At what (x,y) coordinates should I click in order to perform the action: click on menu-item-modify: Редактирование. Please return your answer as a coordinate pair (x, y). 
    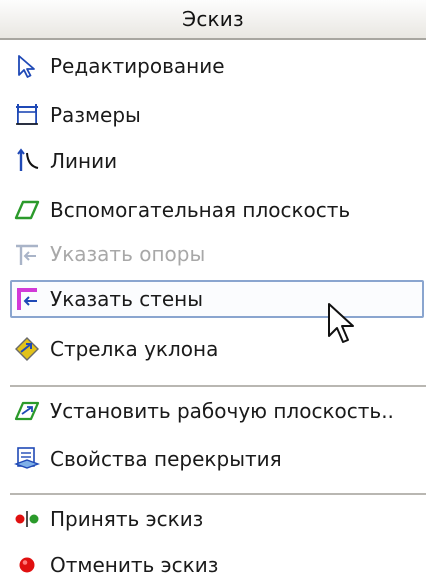
    Looking at the image, I should click on (214, 66).